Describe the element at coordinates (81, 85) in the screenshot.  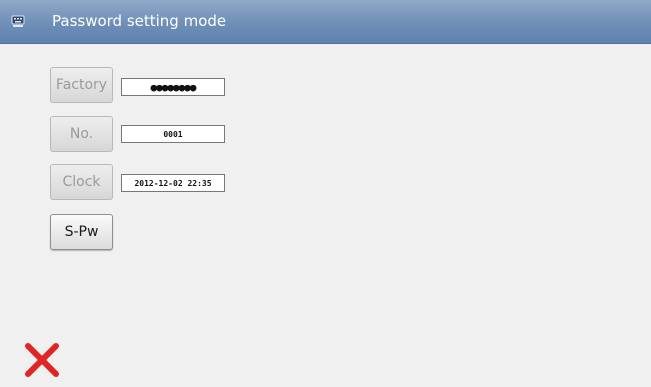
I see `factory-button: Factory` at that location.